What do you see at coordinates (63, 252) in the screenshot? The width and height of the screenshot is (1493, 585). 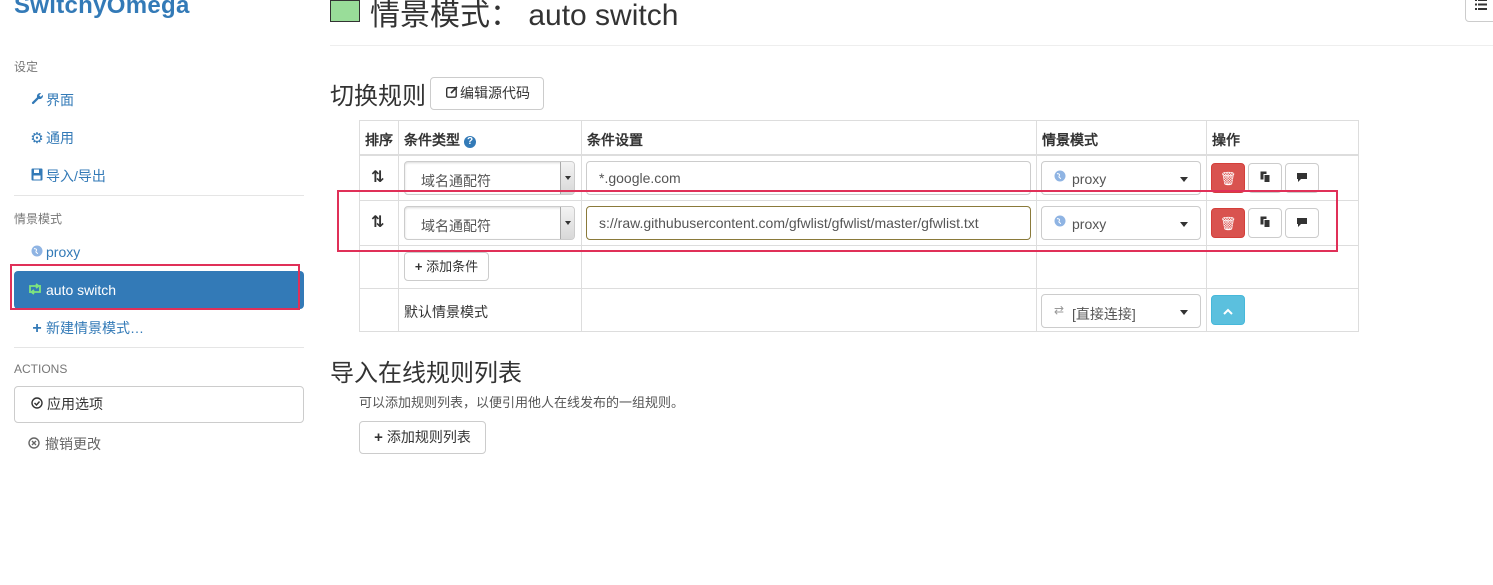 I see `sidebar-item-label: proxy` at bounding box center [63, 252].